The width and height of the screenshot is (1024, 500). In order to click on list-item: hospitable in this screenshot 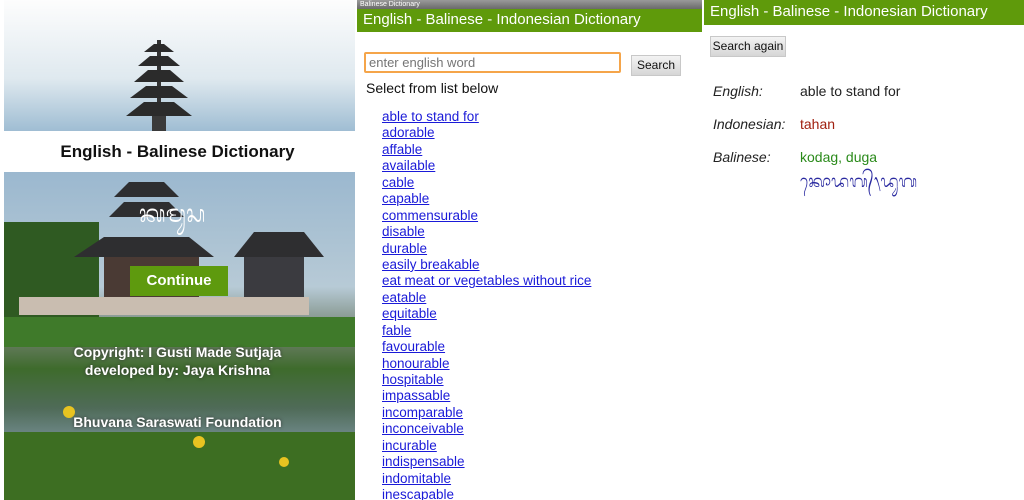, I will do `click(486, 380)`.